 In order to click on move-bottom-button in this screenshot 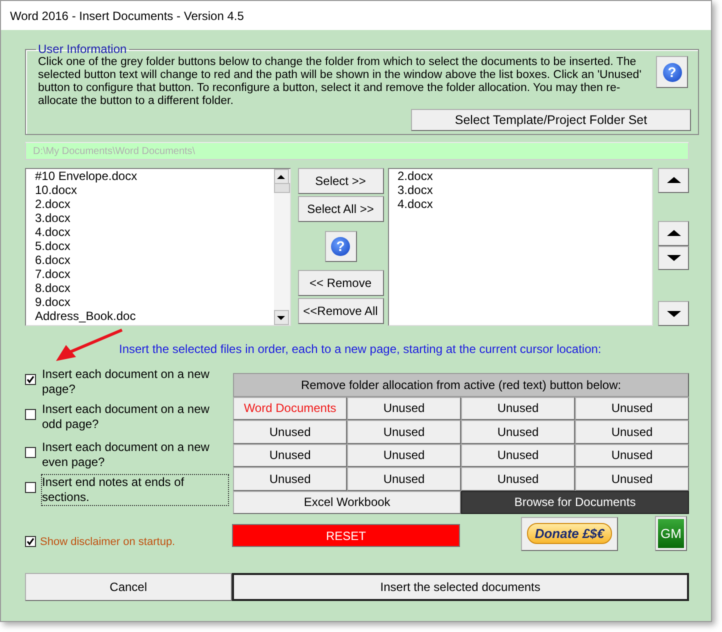, I will do `click(673, 313)`.